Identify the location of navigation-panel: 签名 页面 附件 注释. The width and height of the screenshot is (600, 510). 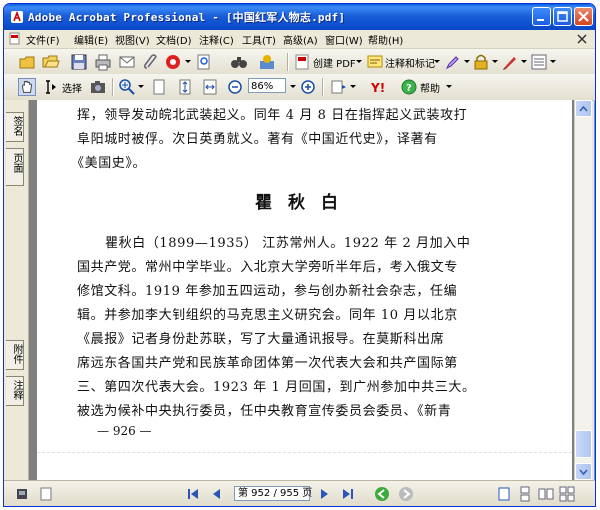
(16, 290).